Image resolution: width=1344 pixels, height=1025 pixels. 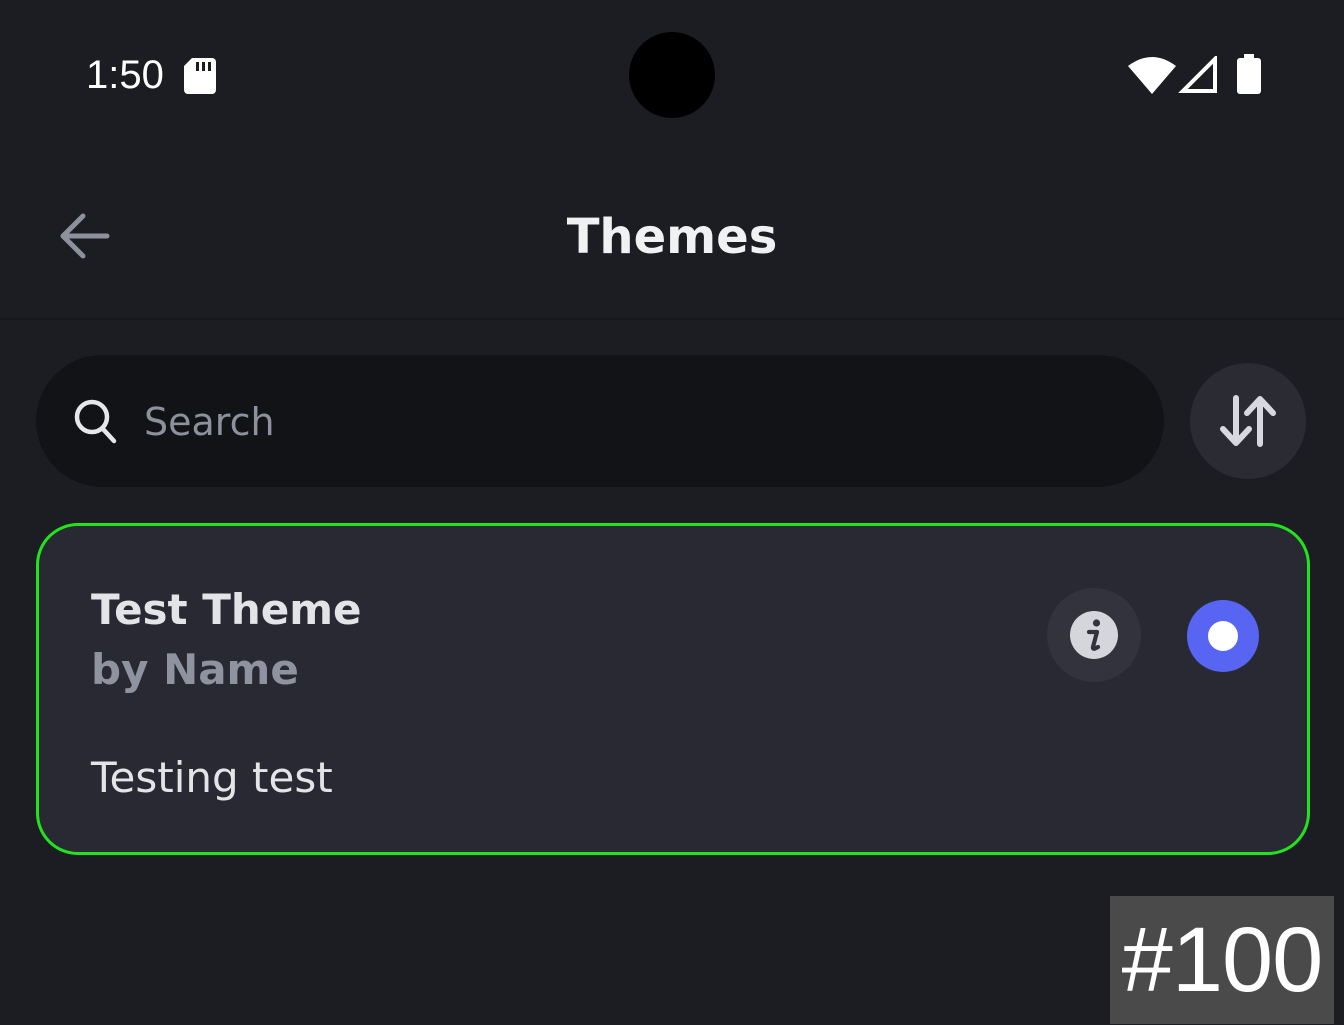 I want to click on wifi-icon, so click(x=1152, y=77).